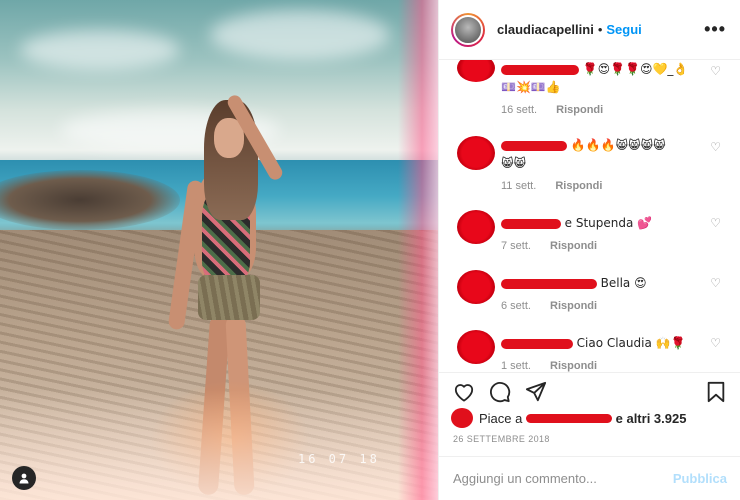 The image size is (740, 500). Describe the element at coordinates (651, 418) in the screenshot. I see `likes-count-link: e altri 3.925` at that location.